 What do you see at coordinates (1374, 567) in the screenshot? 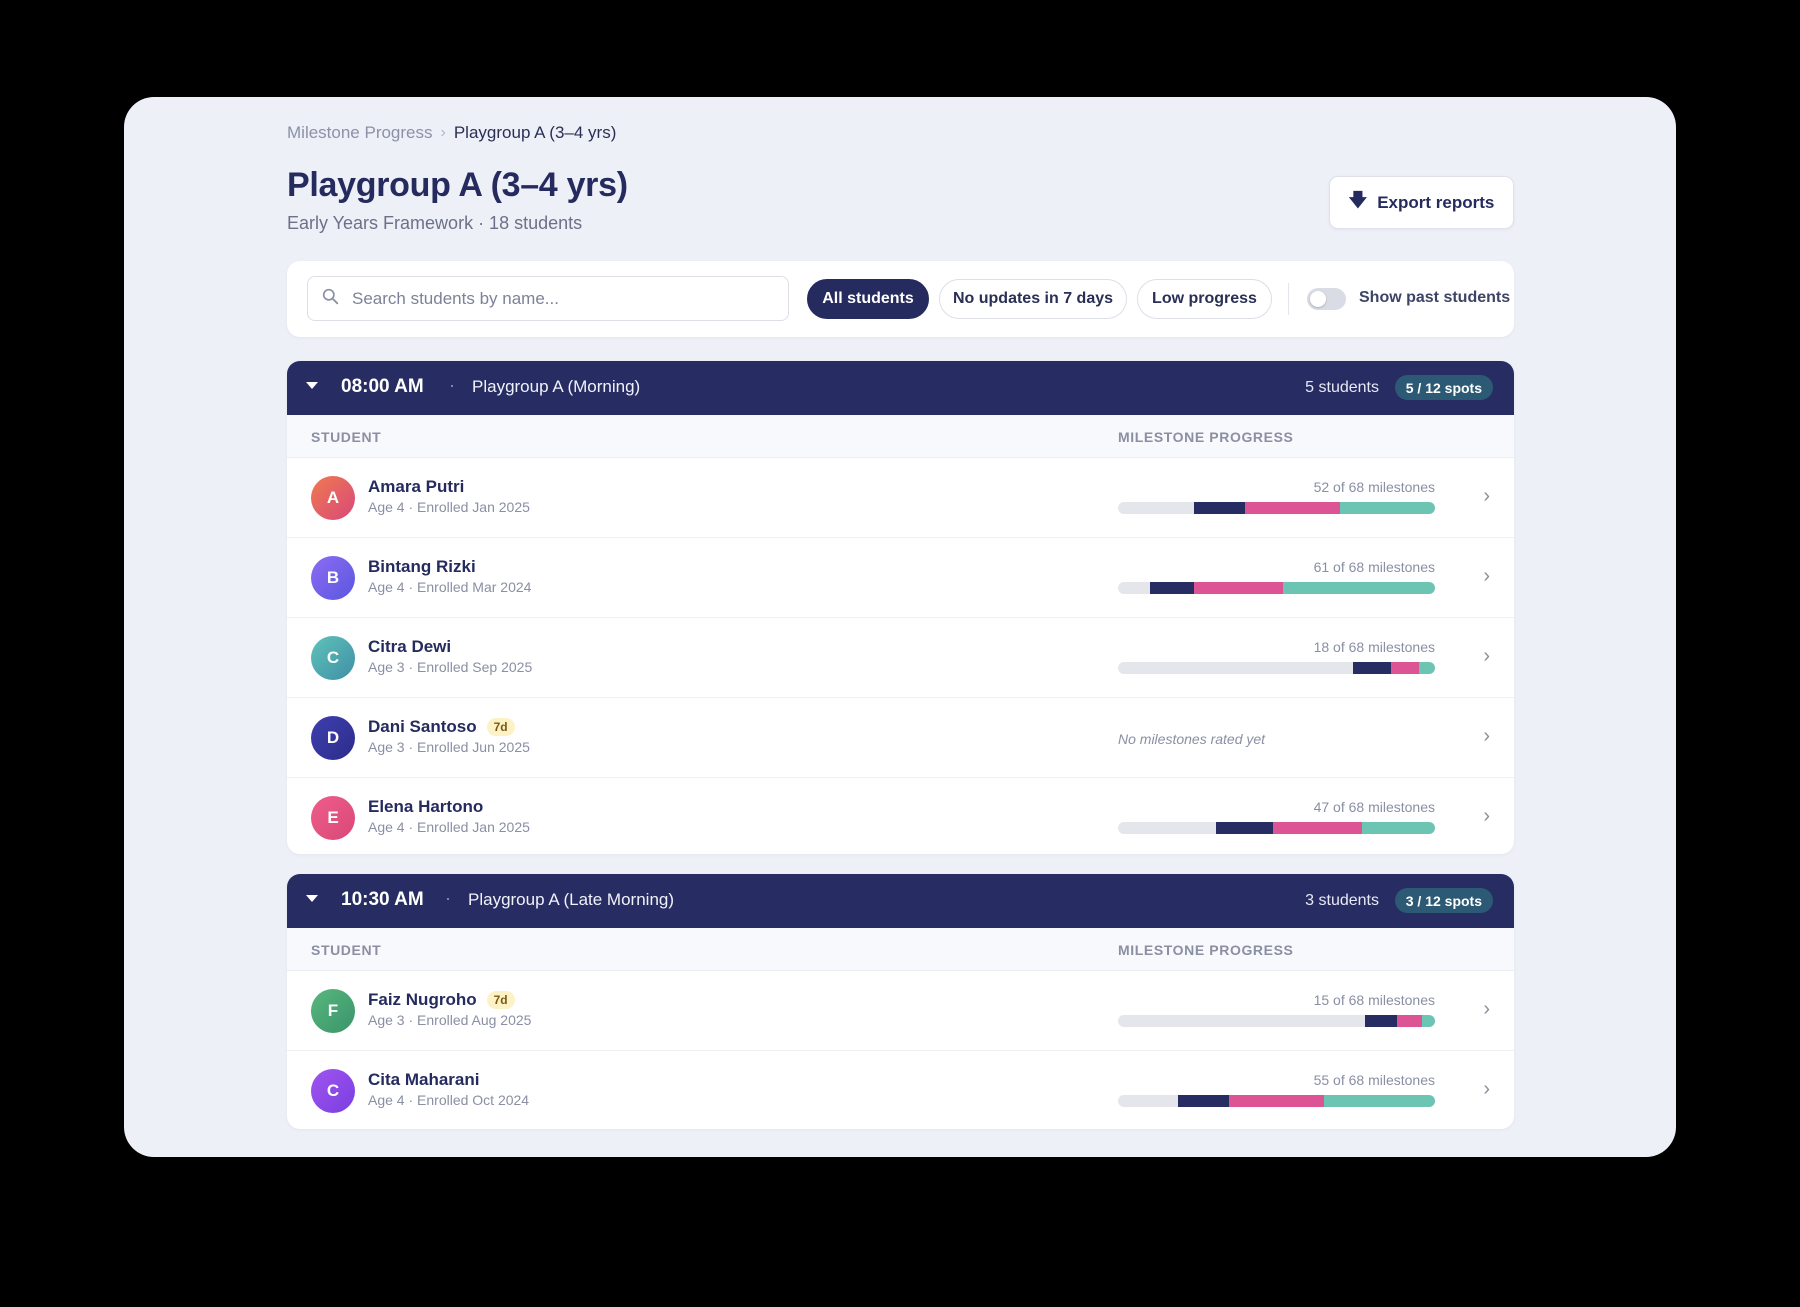
I see `milestone-count: 61 of 68 milestones` at bounding box center [1374, 567].